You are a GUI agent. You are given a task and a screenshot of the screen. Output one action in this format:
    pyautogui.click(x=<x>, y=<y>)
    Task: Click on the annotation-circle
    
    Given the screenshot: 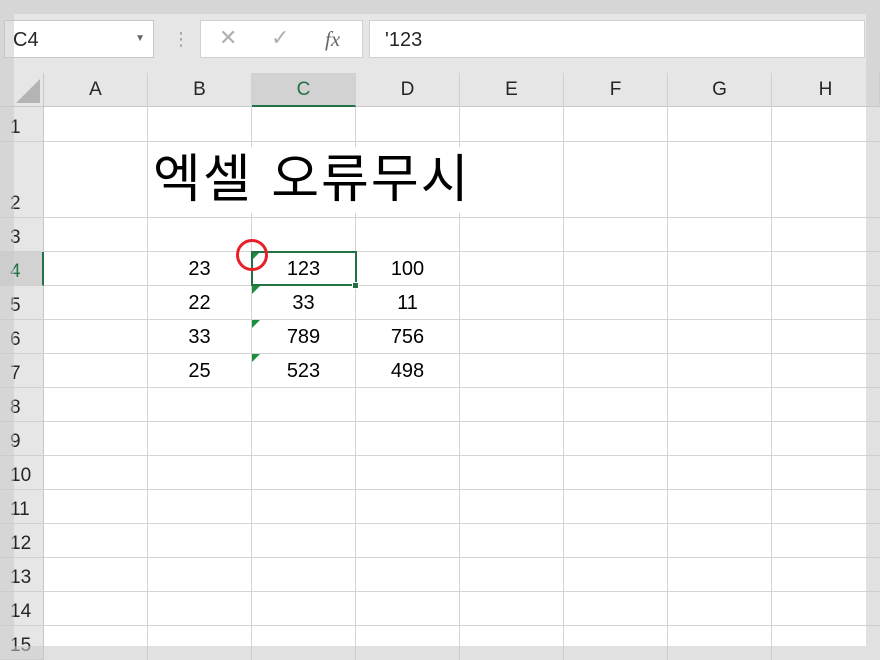 What is the action you would take?
    pyautogui.click(x=252, y=255)
    